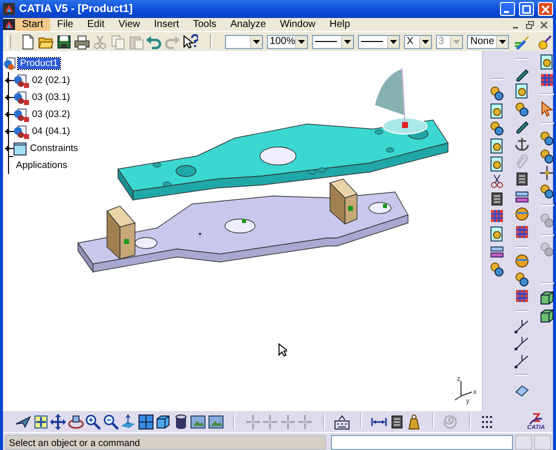 The height and width of the screenshot is (450, 556). Describe the element at coordinates (51, 131) in the screenshot. I see `tree-item: 04 (04.1)` at that location.